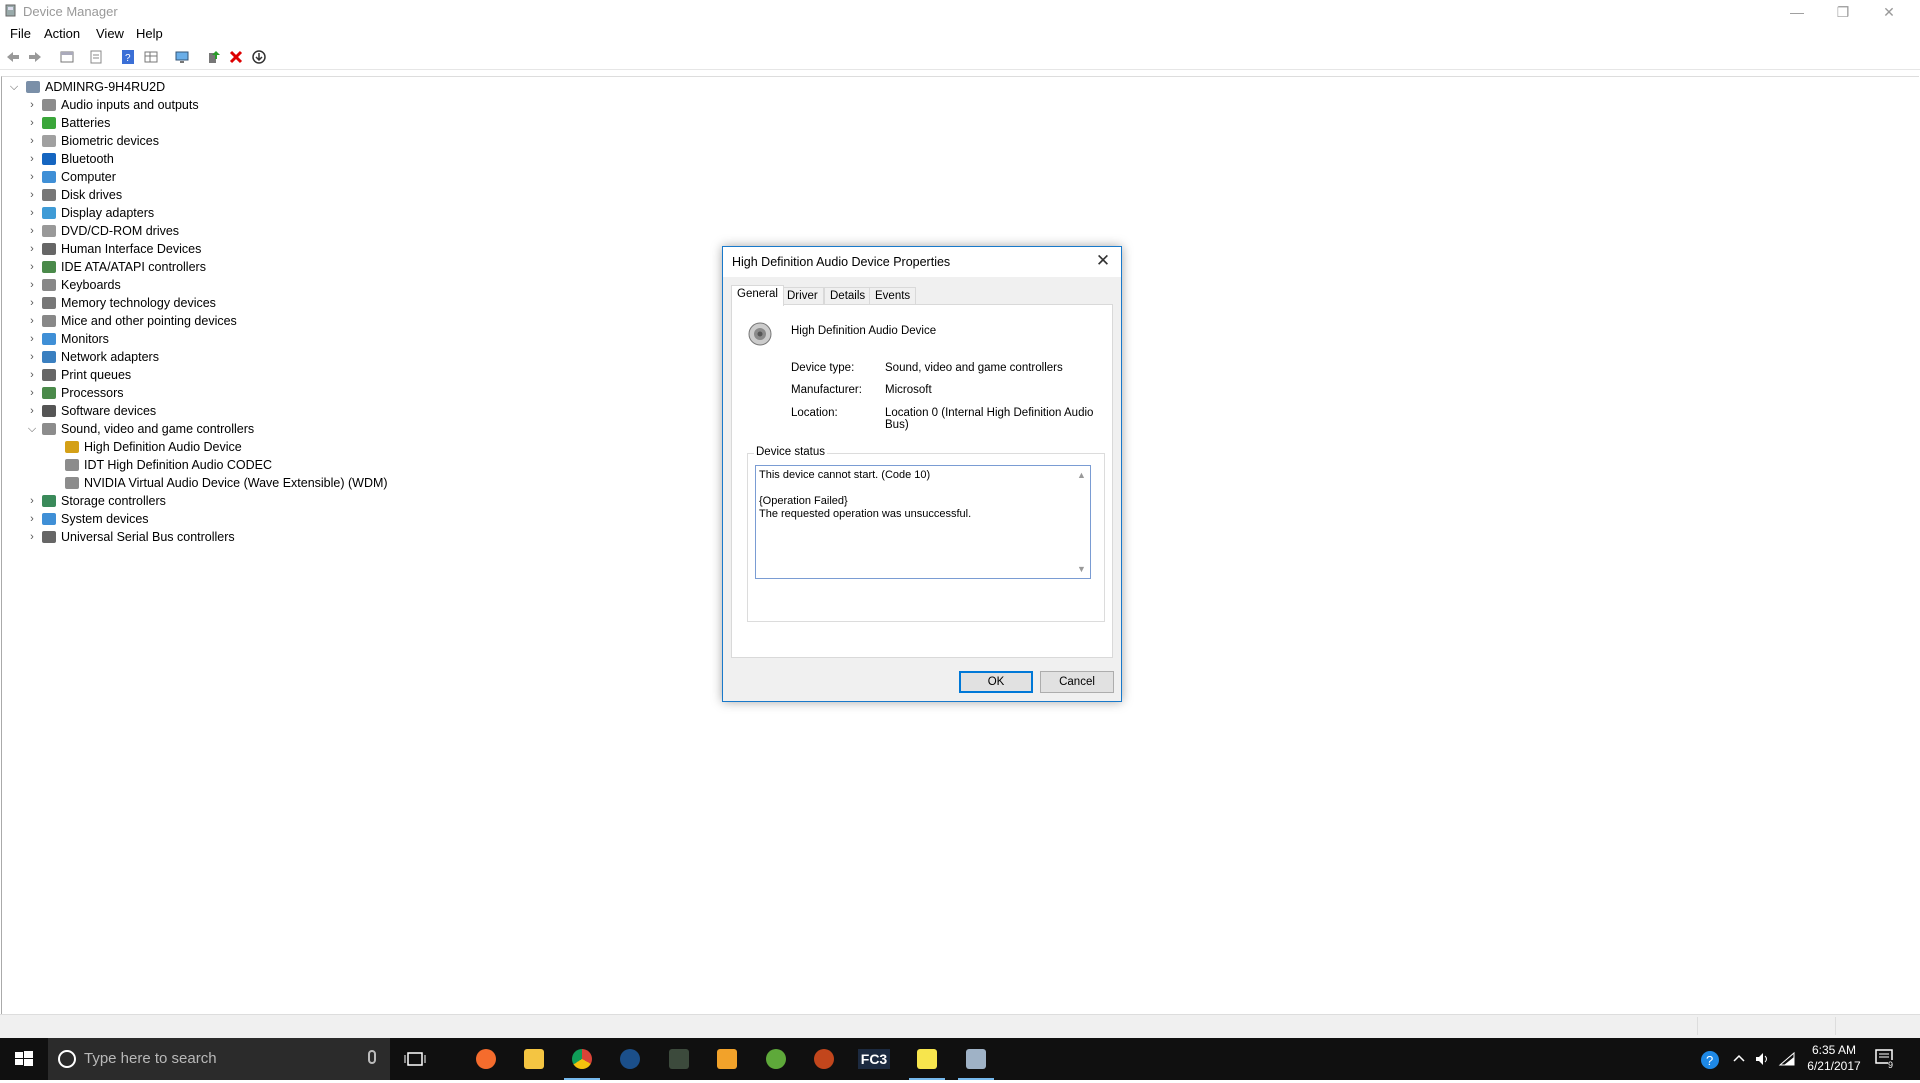  Describe the element at coordinates (13, 57) in the screenshot. I see `back-arrow-icon` at that location.